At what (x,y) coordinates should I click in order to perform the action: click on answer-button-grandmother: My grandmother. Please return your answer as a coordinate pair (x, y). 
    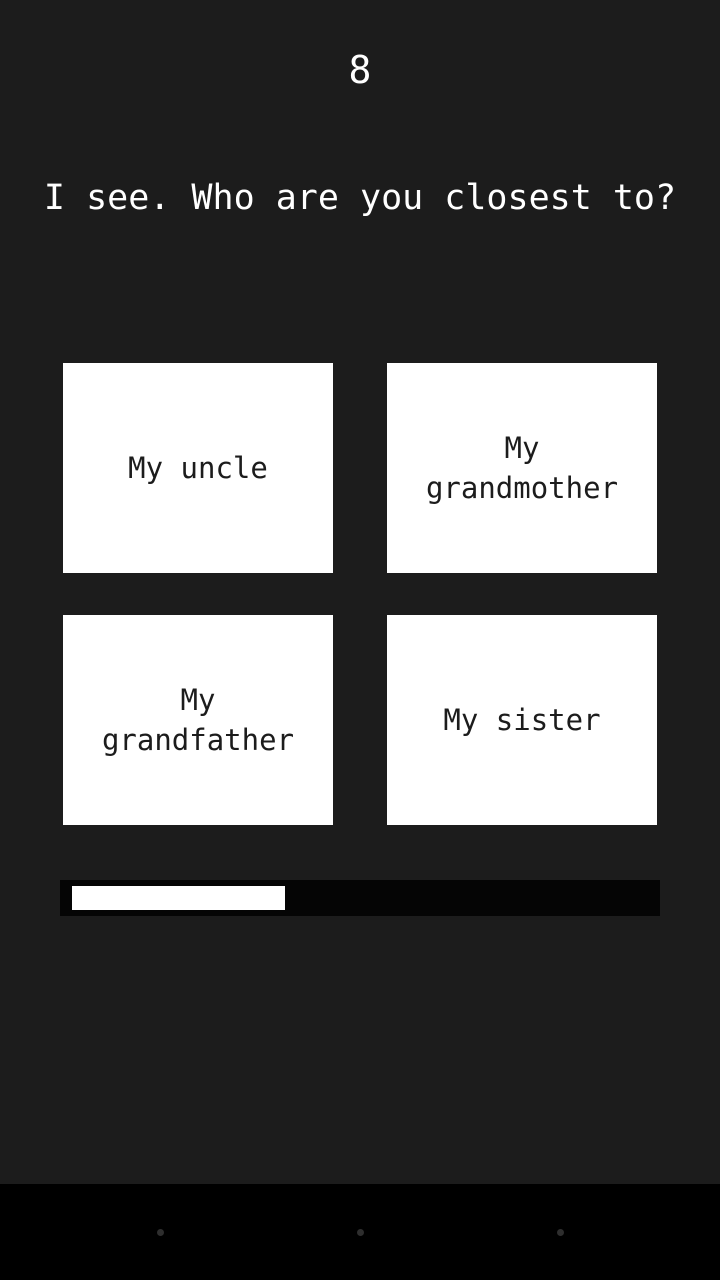
    Looking at the image, I should click on (522, 468).